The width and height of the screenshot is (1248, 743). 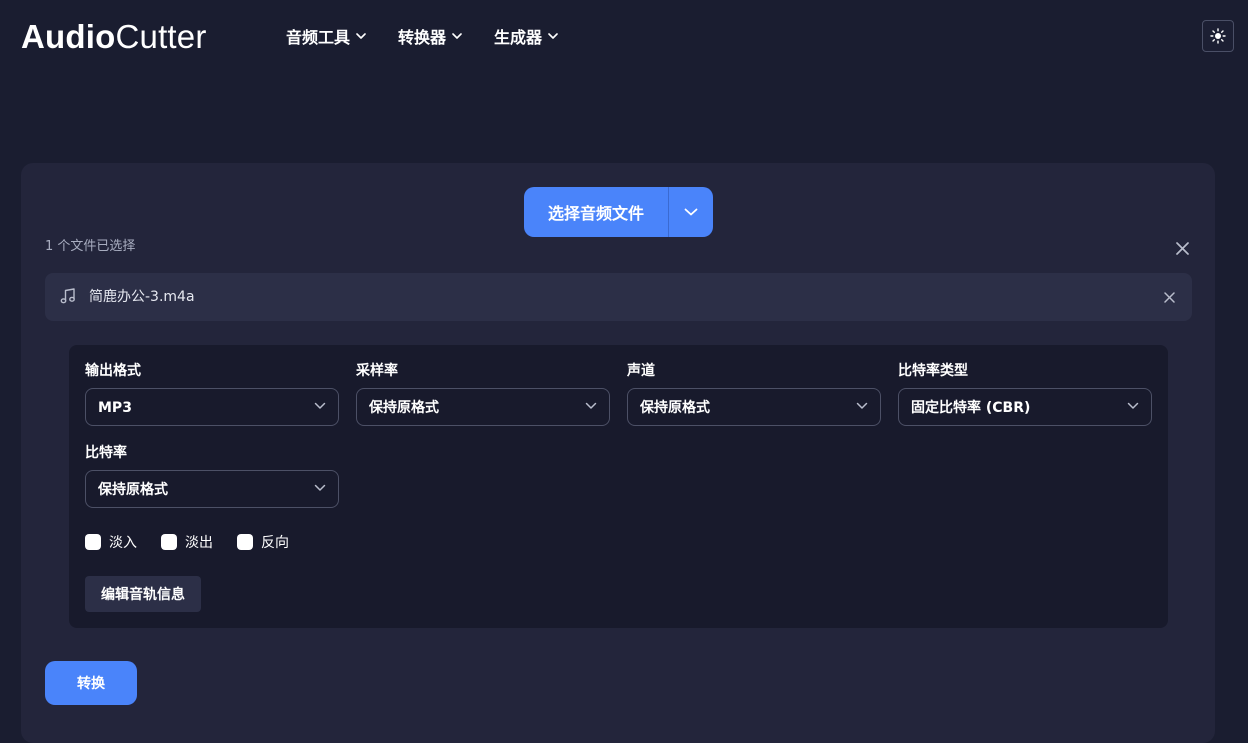 I want to click on pick-file-button-group: 选择音频文件, so click(x=618, y=212).